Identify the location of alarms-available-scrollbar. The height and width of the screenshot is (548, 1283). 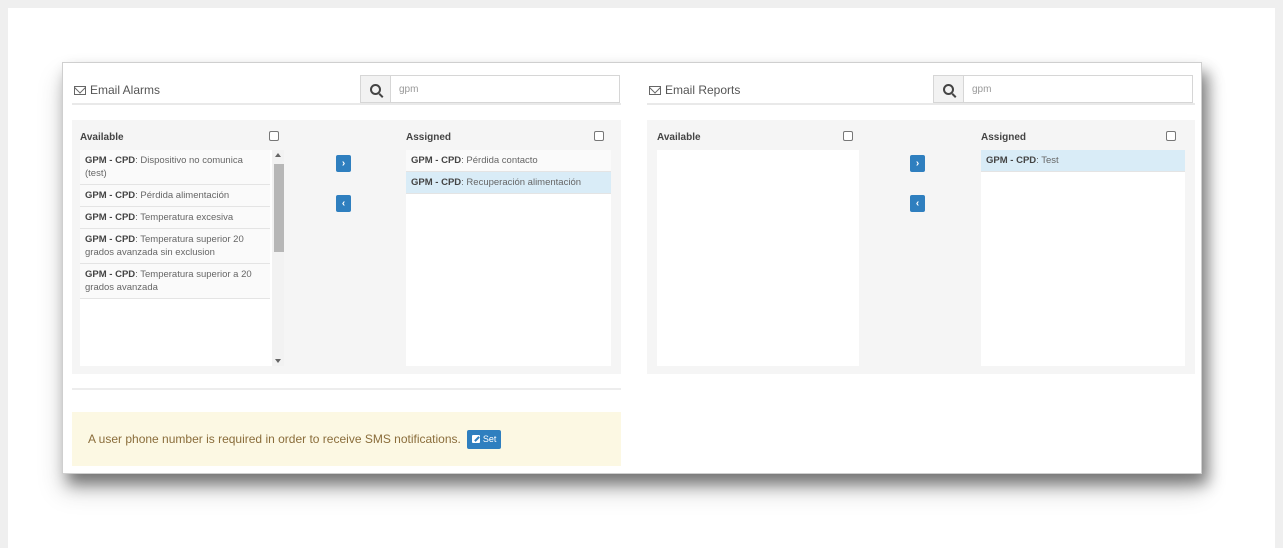
(278, 258).